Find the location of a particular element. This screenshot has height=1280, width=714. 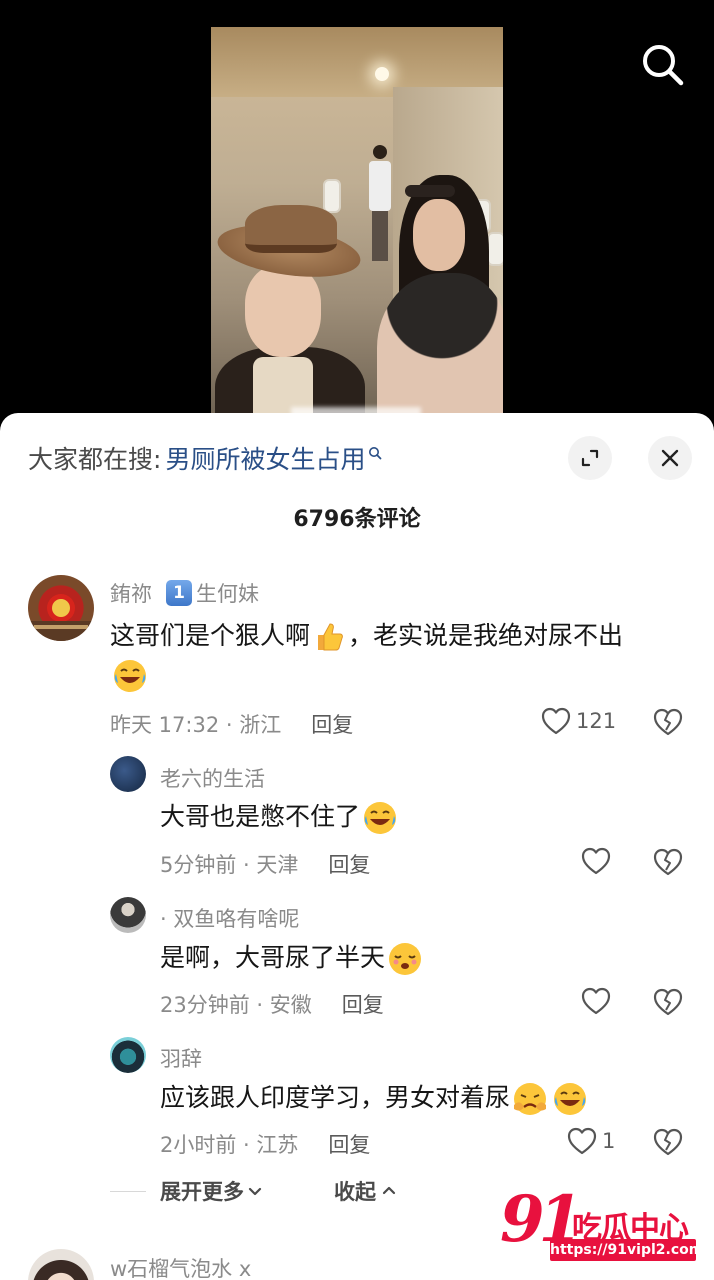

comment-username: · 双鱼咯有啥呢 is located at coordinates (229, 918).